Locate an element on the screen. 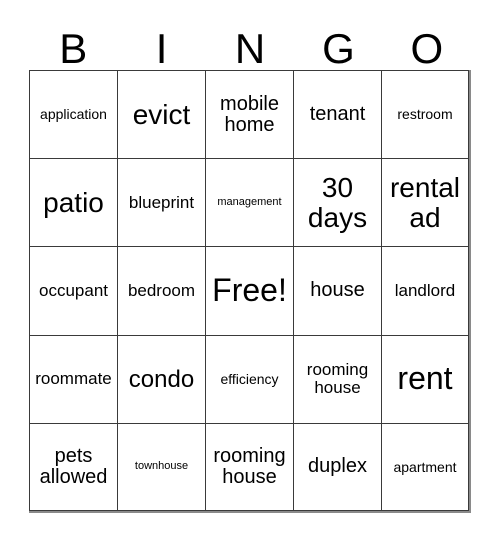 The height and width of the screenshot is (544, 500). bingo-cell-label: bedroom is located at coordinates (161, 291).